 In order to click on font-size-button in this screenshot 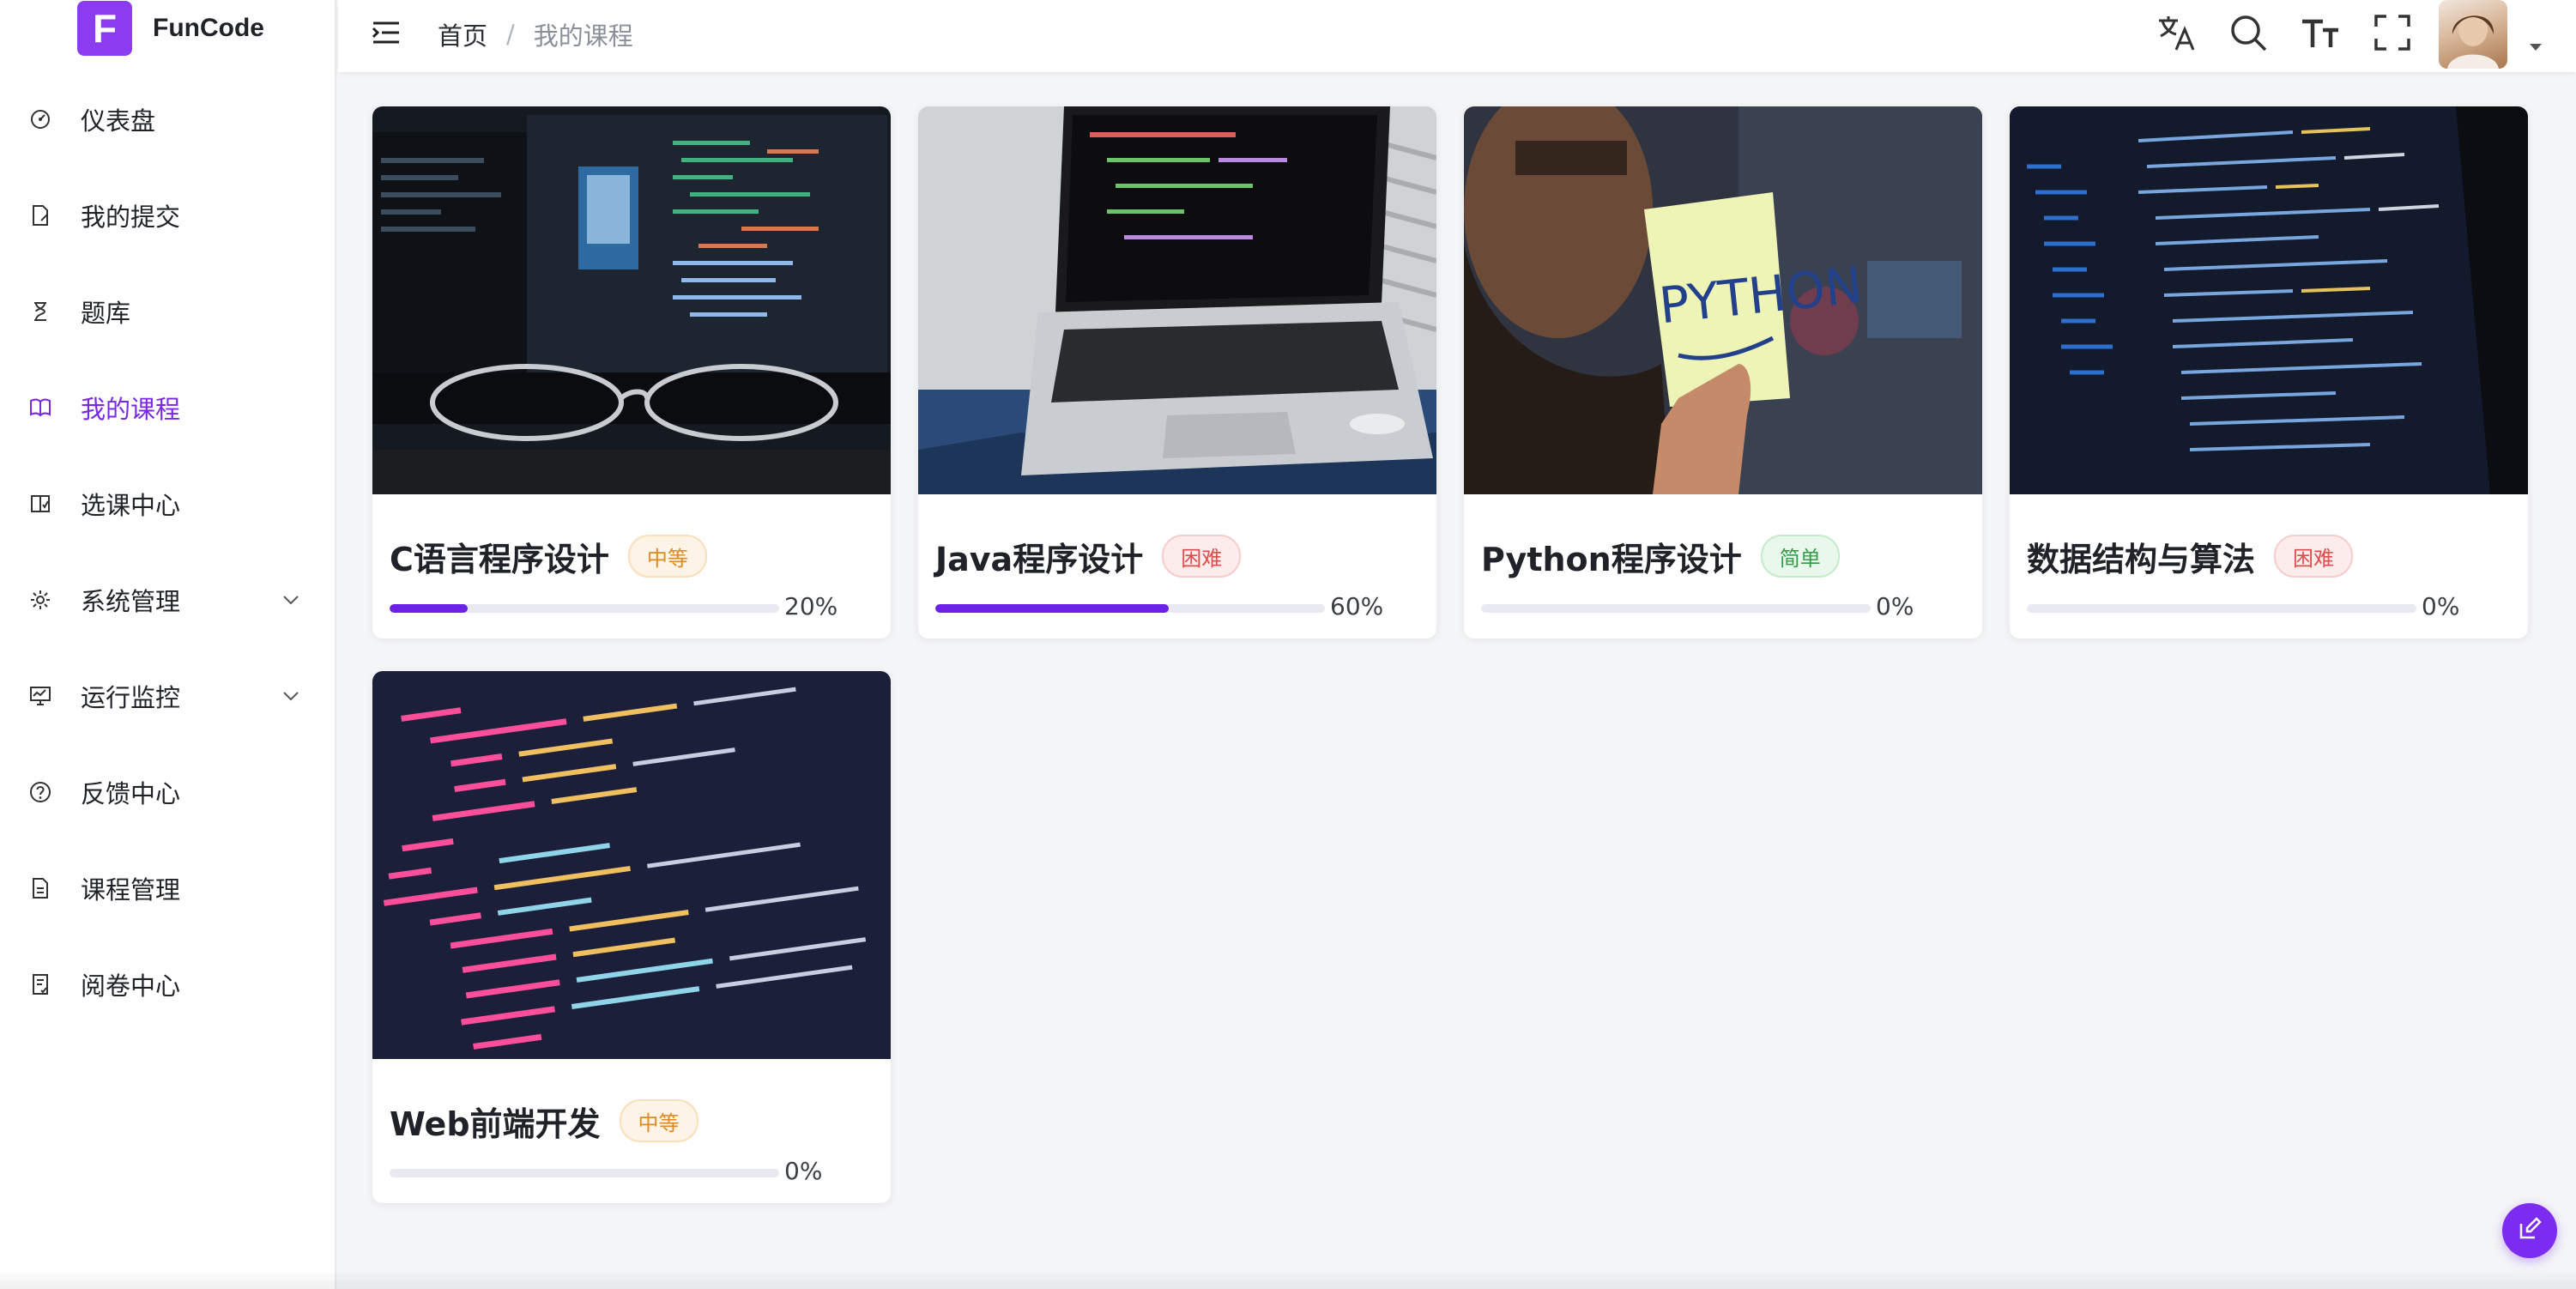, I will do `click(2320, 34)`.